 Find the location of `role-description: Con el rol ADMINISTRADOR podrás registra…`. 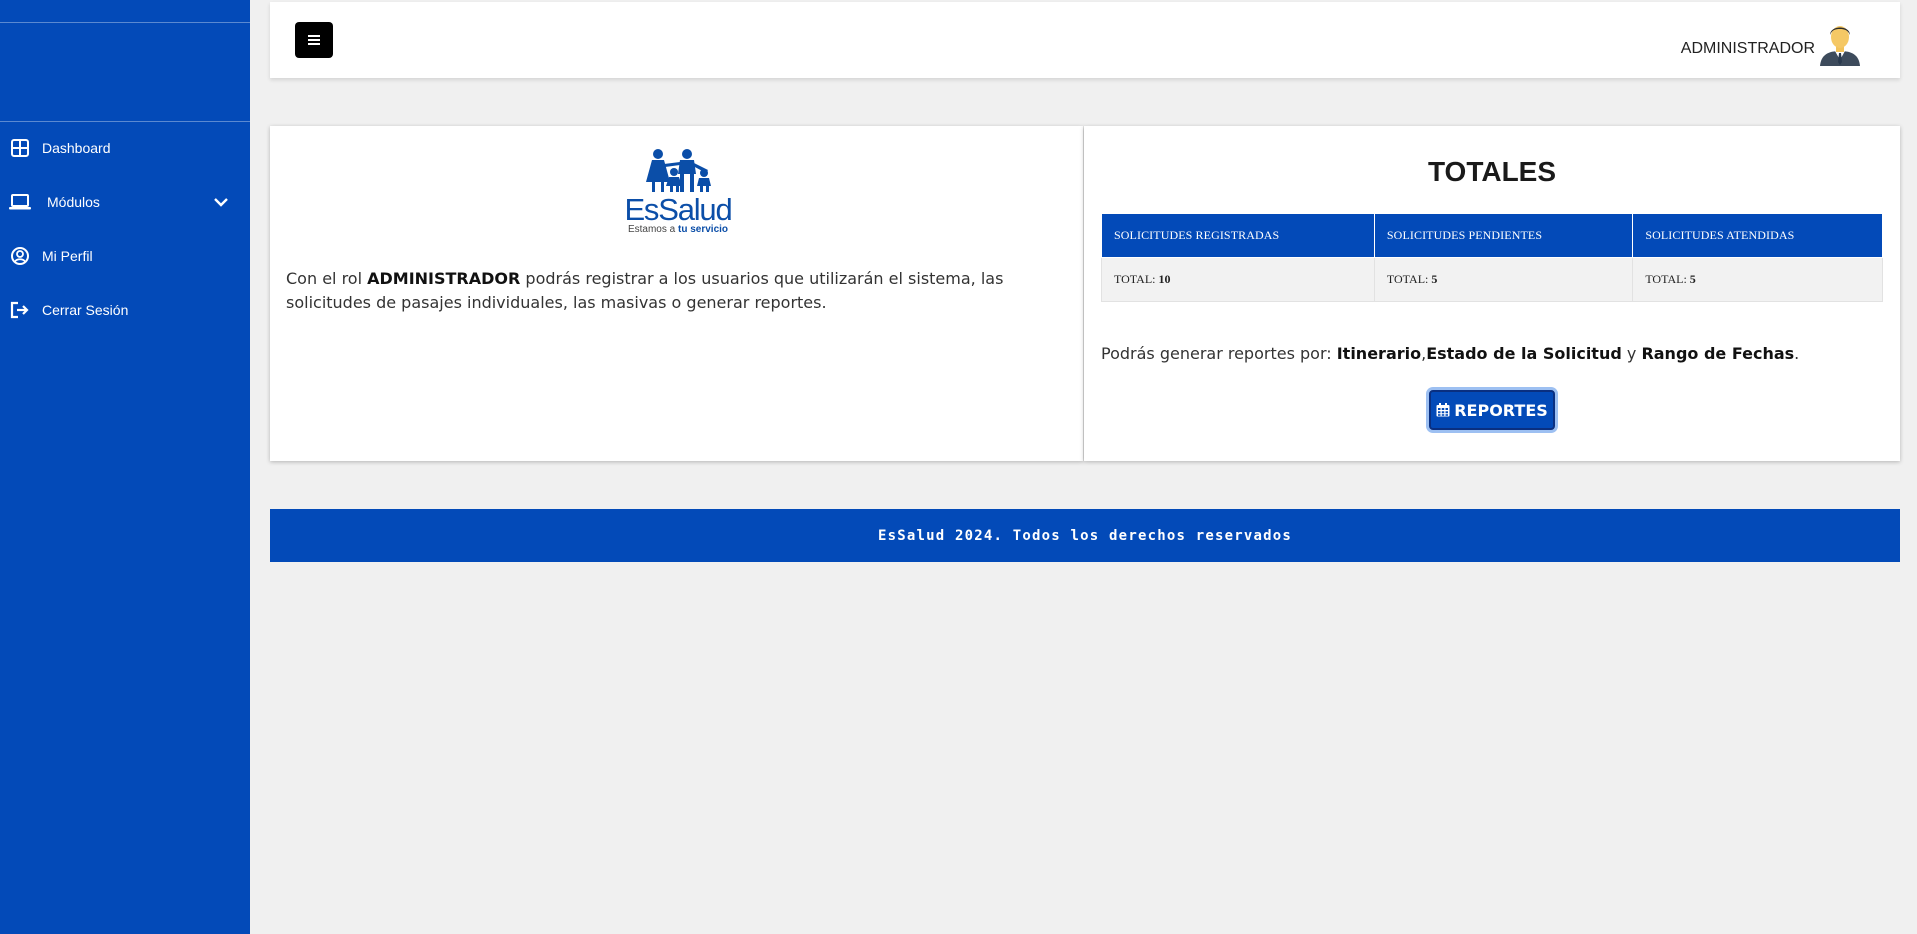

role-description: Con el rol ADMINISTRADOR podrás registra… is located at coordinates (678, 291).